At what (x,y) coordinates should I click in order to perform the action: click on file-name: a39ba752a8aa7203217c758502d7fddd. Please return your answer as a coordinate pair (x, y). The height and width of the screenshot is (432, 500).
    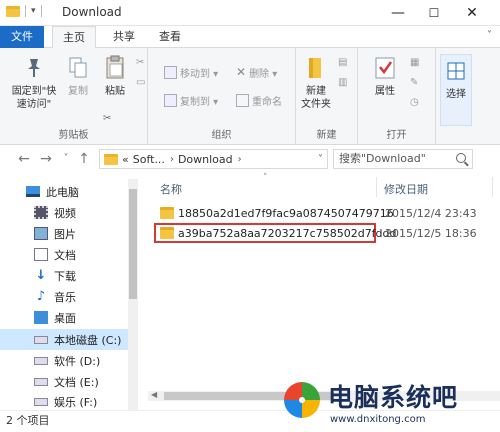
    Looking at the image, I should click on (287, 233).